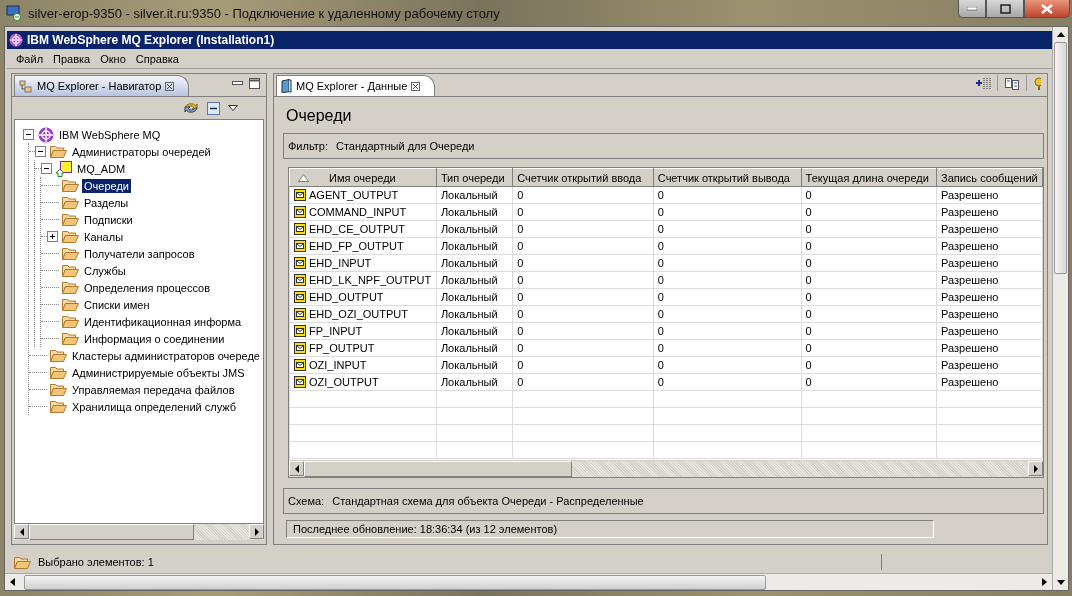 Image resolution: width=1072 pixels, height=596 pixels. What do you see at coordinates (1060, 582) in the screenshot?
I see `arrow-down-icon` at bounding box center [1060, 582].